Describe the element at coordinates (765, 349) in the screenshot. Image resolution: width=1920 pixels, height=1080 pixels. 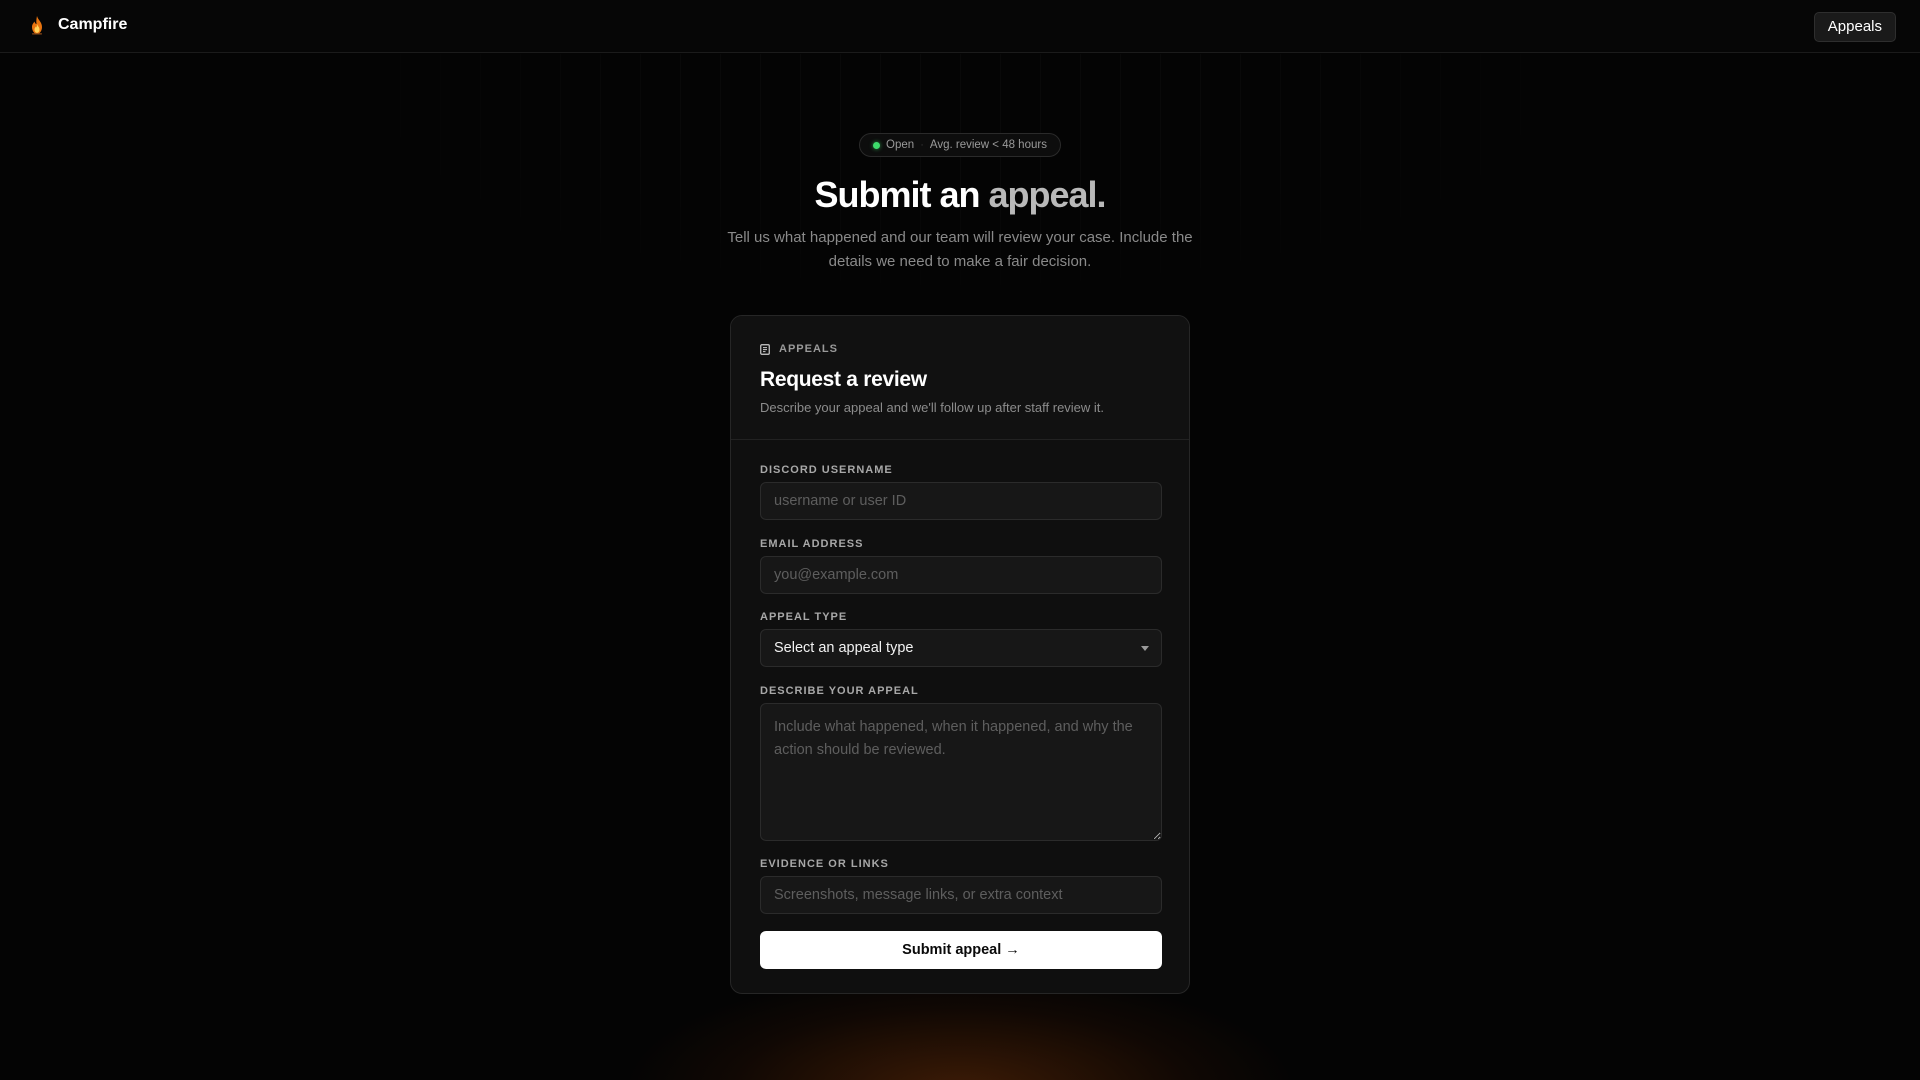
I see `document-icon` at that location.